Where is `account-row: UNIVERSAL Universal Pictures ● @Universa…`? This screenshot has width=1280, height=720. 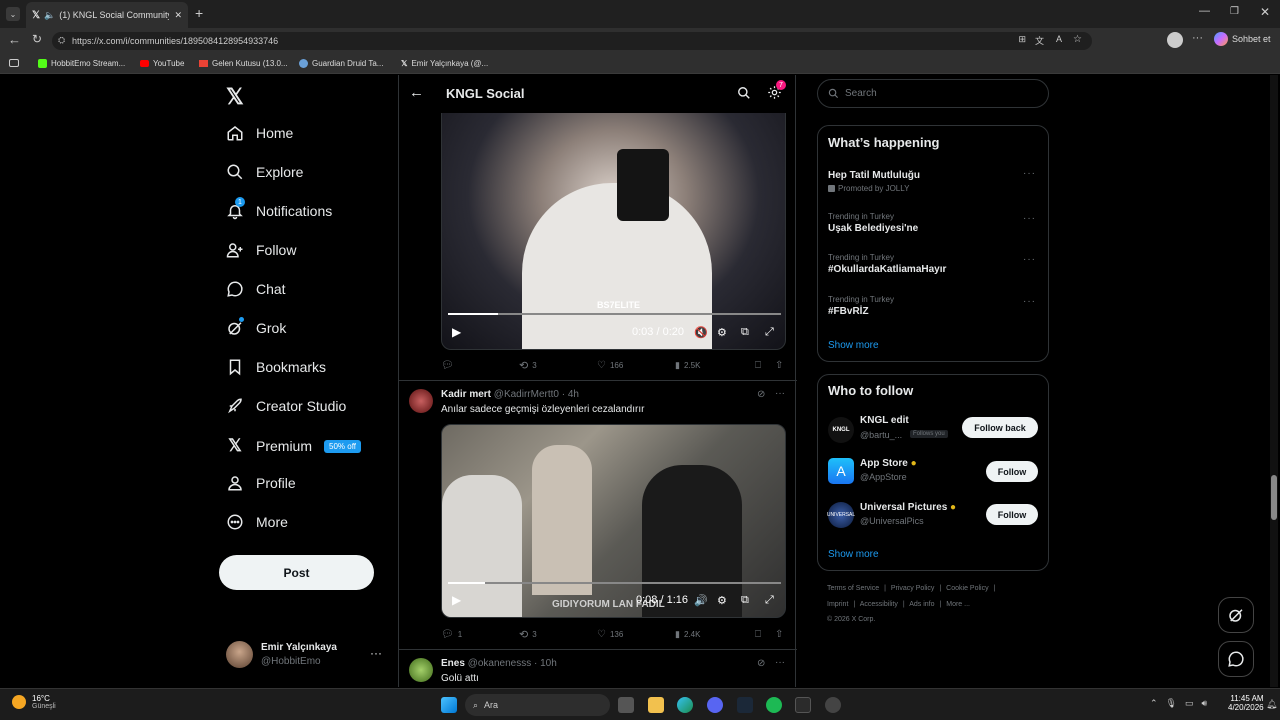 account-row: UNIVERSAL Universal Pictures ● @Universa… is located at coordinates (902, 517).